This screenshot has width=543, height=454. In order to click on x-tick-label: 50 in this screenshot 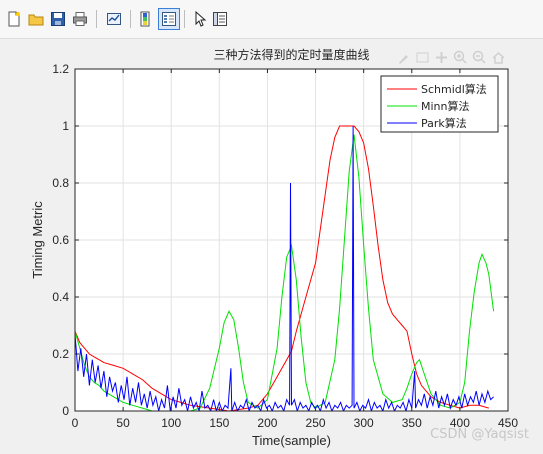, I will do `click(123, 423)`.